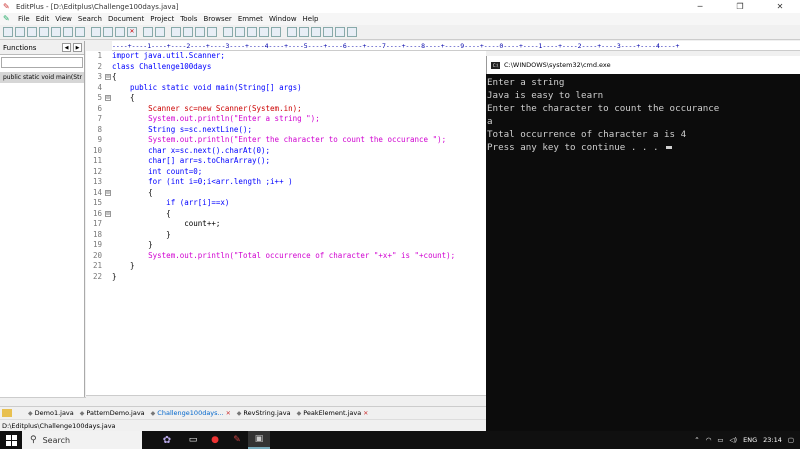  I want to click on line-number: 13, so click(97, 181).